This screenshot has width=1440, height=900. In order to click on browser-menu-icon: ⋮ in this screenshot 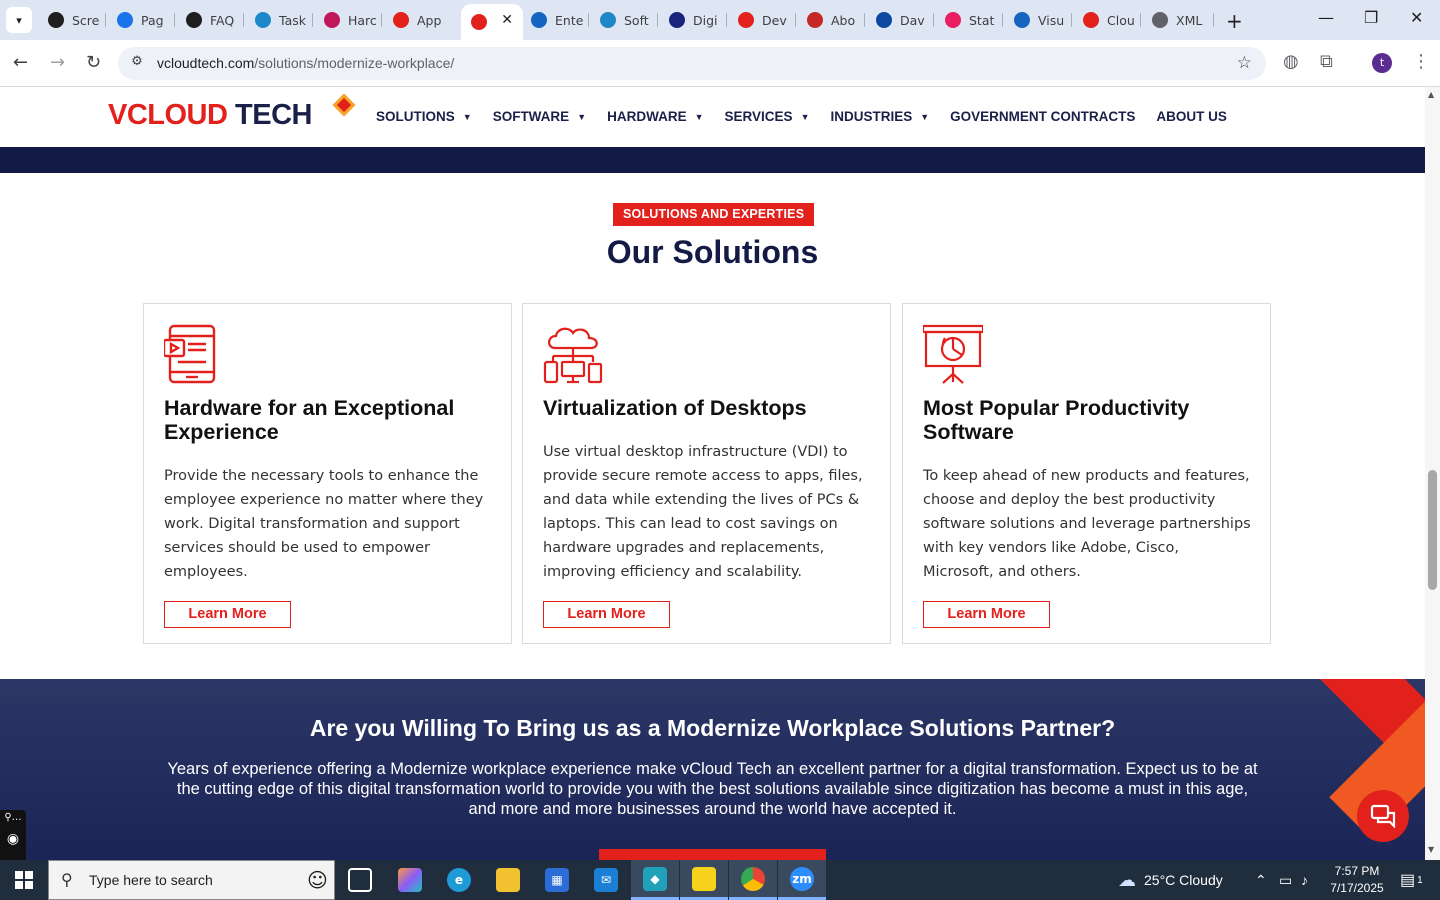, I will do `click(1421, 61)`.